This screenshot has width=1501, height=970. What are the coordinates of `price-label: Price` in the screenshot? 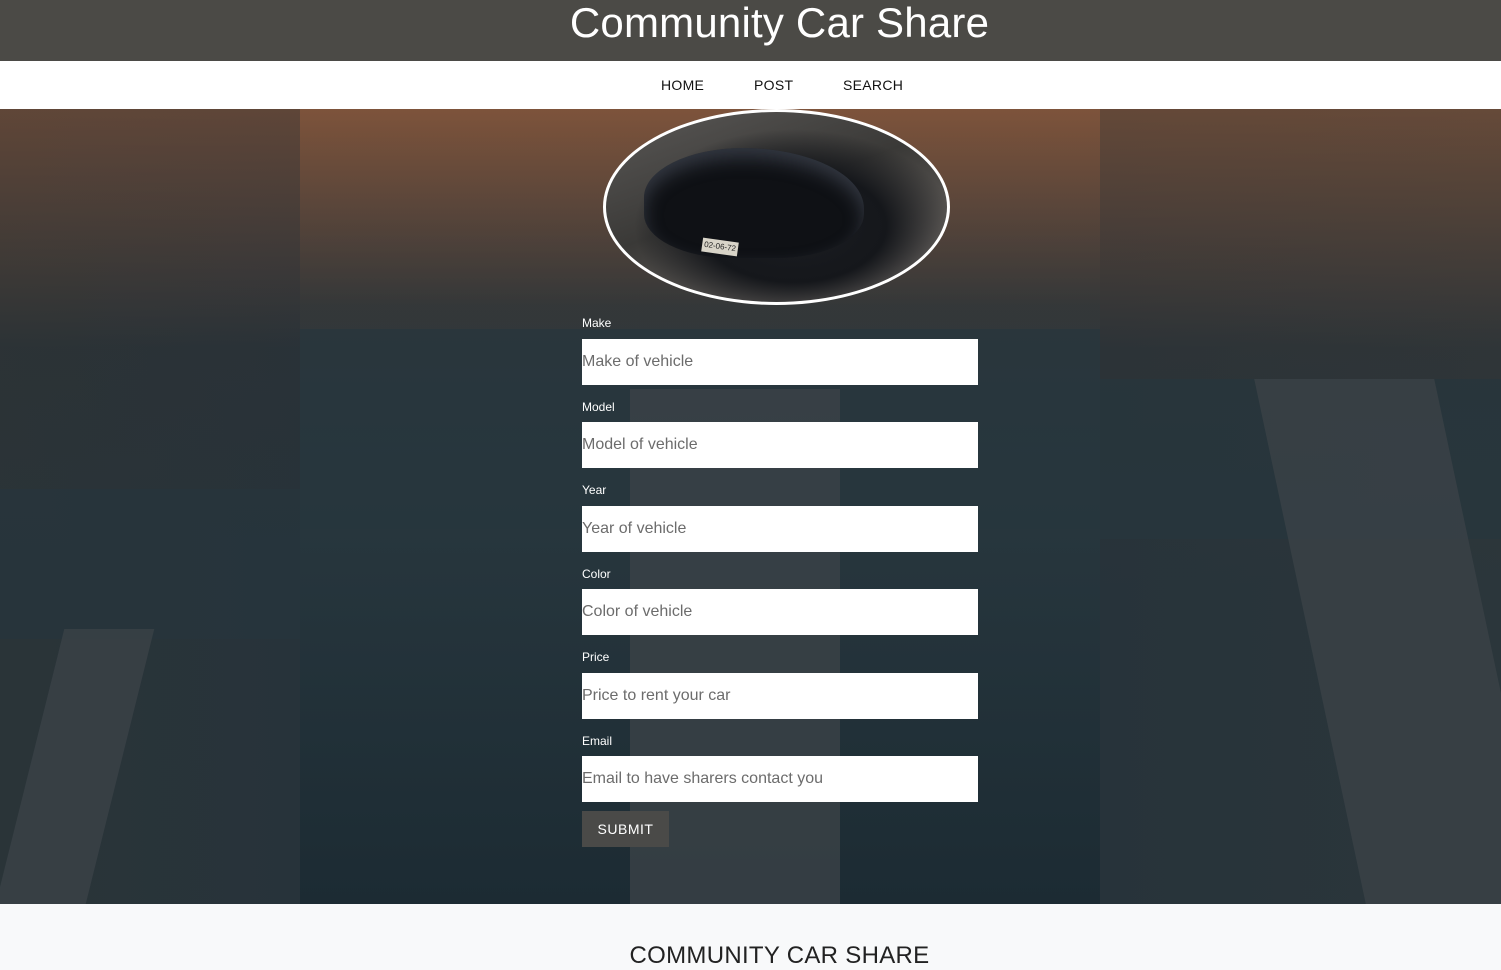 It's located at (596, 657).